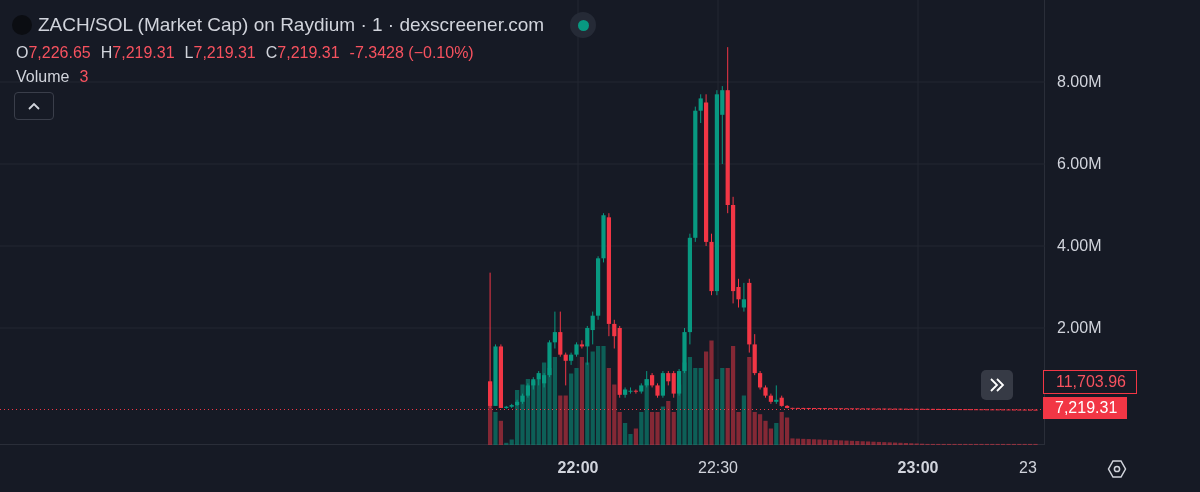 This screenshot has height=492, width=1200. I want to click on volume-value: 3, so click(84, 77).